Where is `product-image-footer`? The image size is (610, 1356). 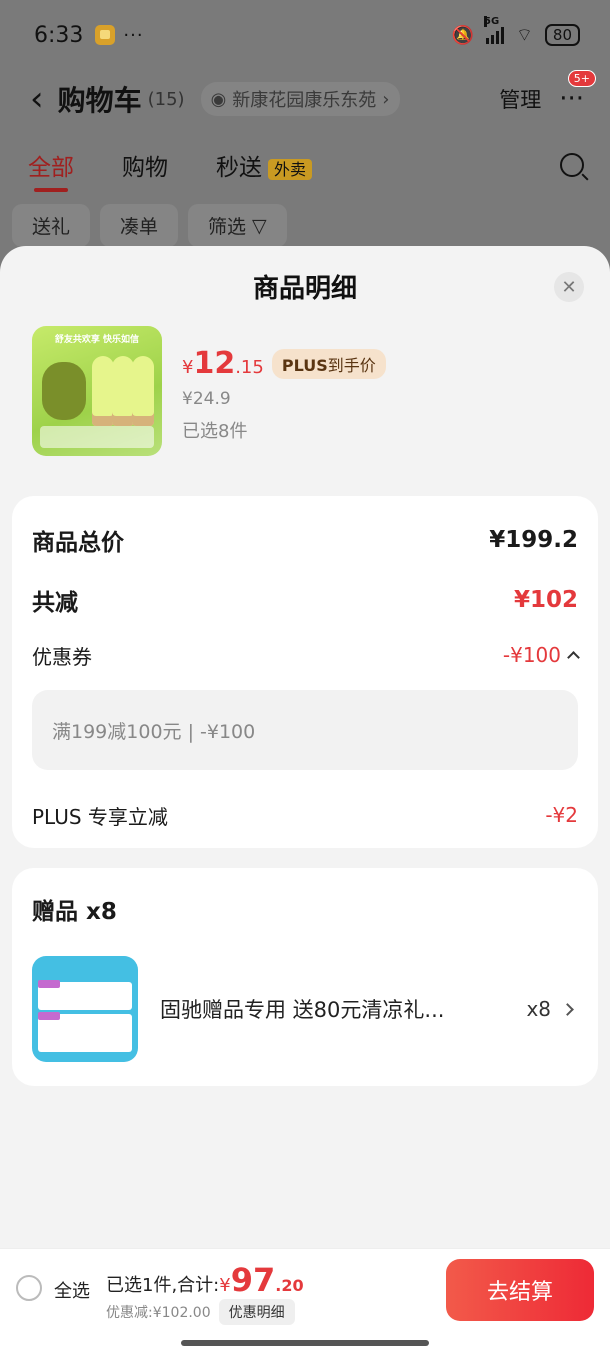 product-image-footer is located at coordinates (97, 437).